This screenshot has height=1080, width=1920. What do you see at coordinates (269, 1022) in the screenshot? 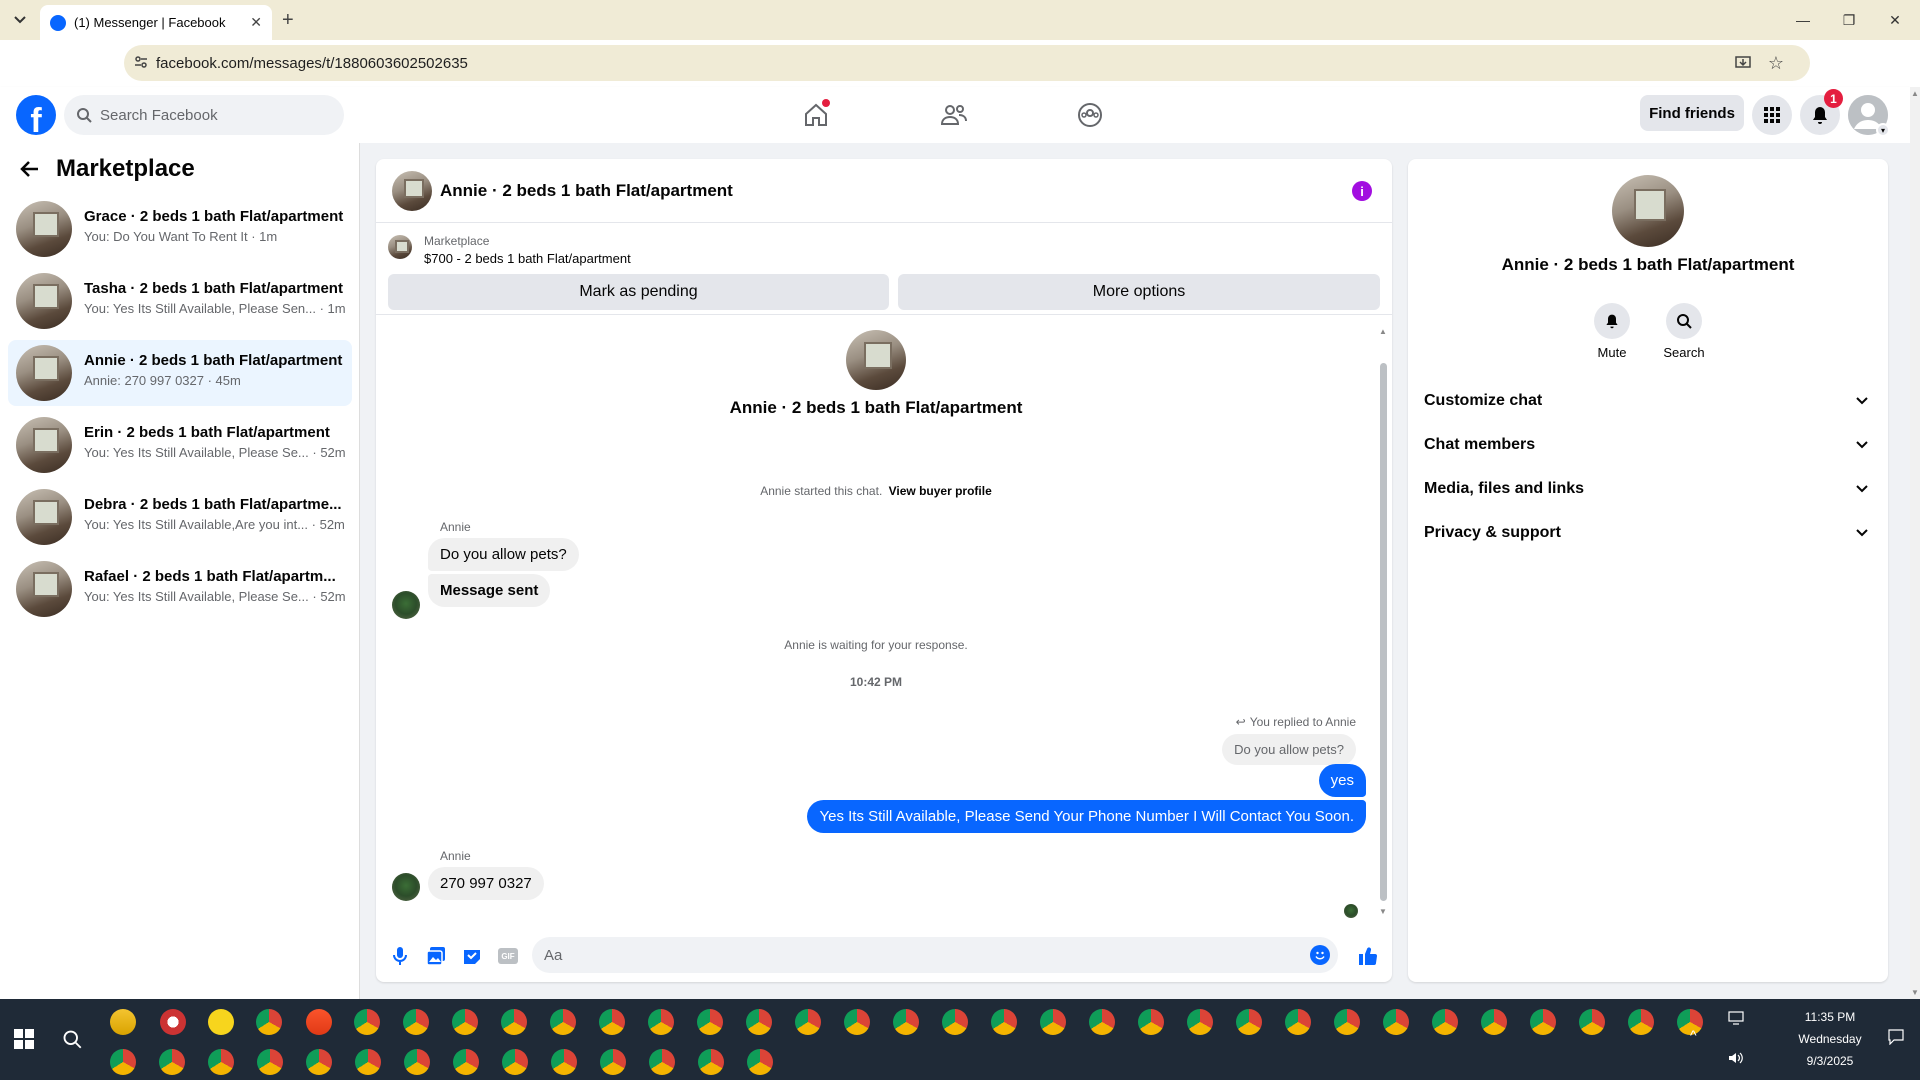
I see `chrome-icon` at bounding box center [269, 1022].